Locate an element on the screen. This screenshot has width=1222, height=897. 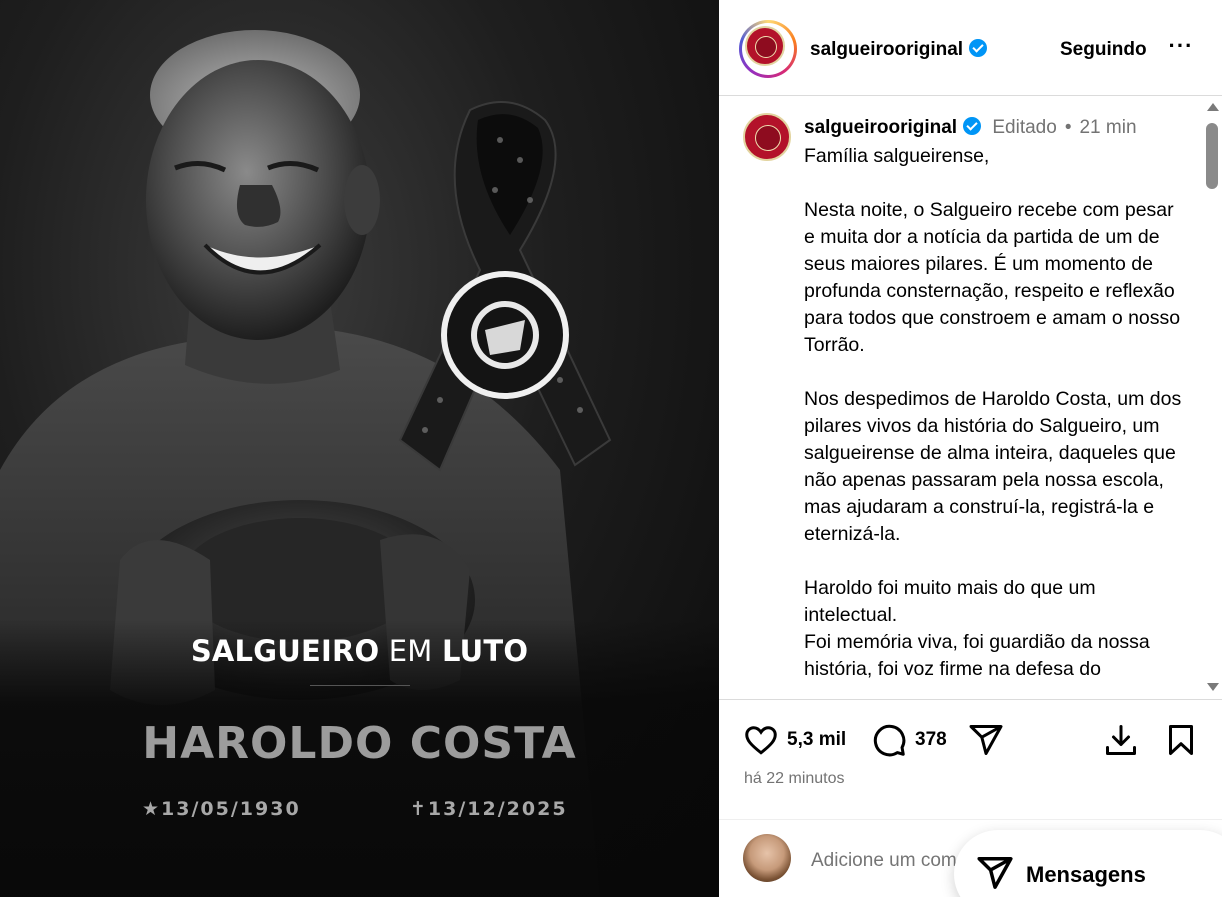
edited-label: Editado is located at coordinates (1024, 127).